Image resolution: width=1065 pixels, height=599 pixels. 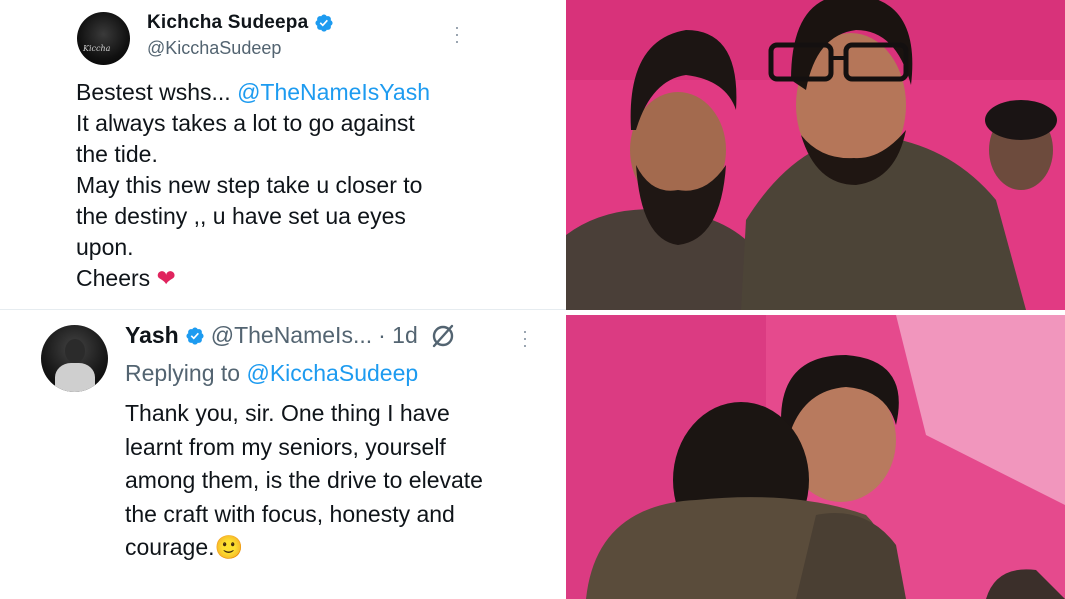 What do you see at coordinates (117, 154) in the screenshot?
I see `tweet1-line: the tide.` at bounding box center [117, 154].